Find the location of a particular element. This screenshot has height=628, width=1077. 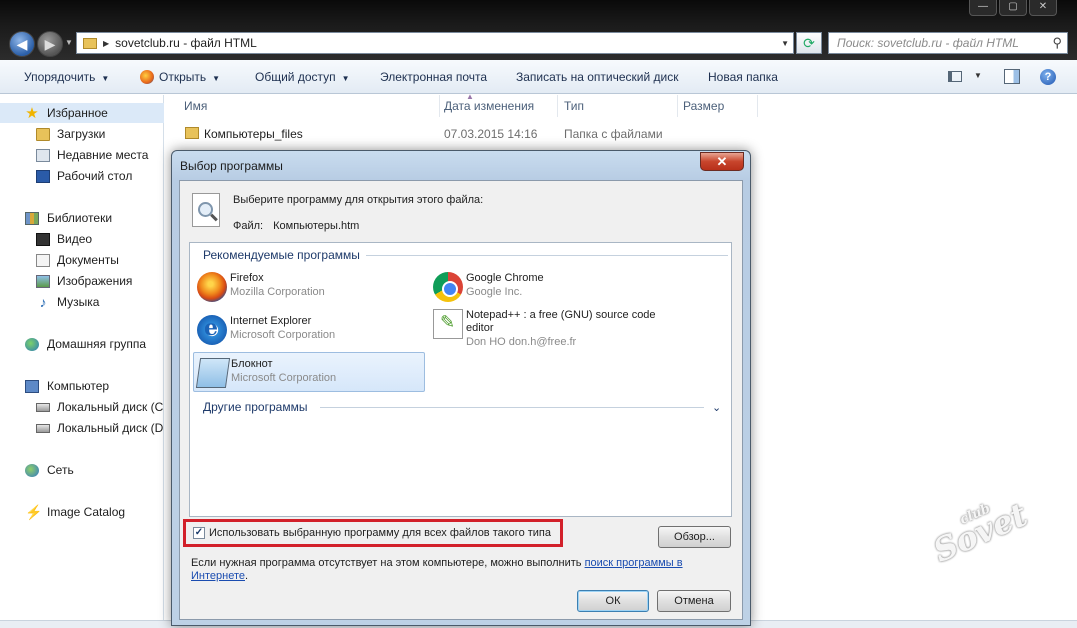

view-options-icon is located at coordinates (955, 76).